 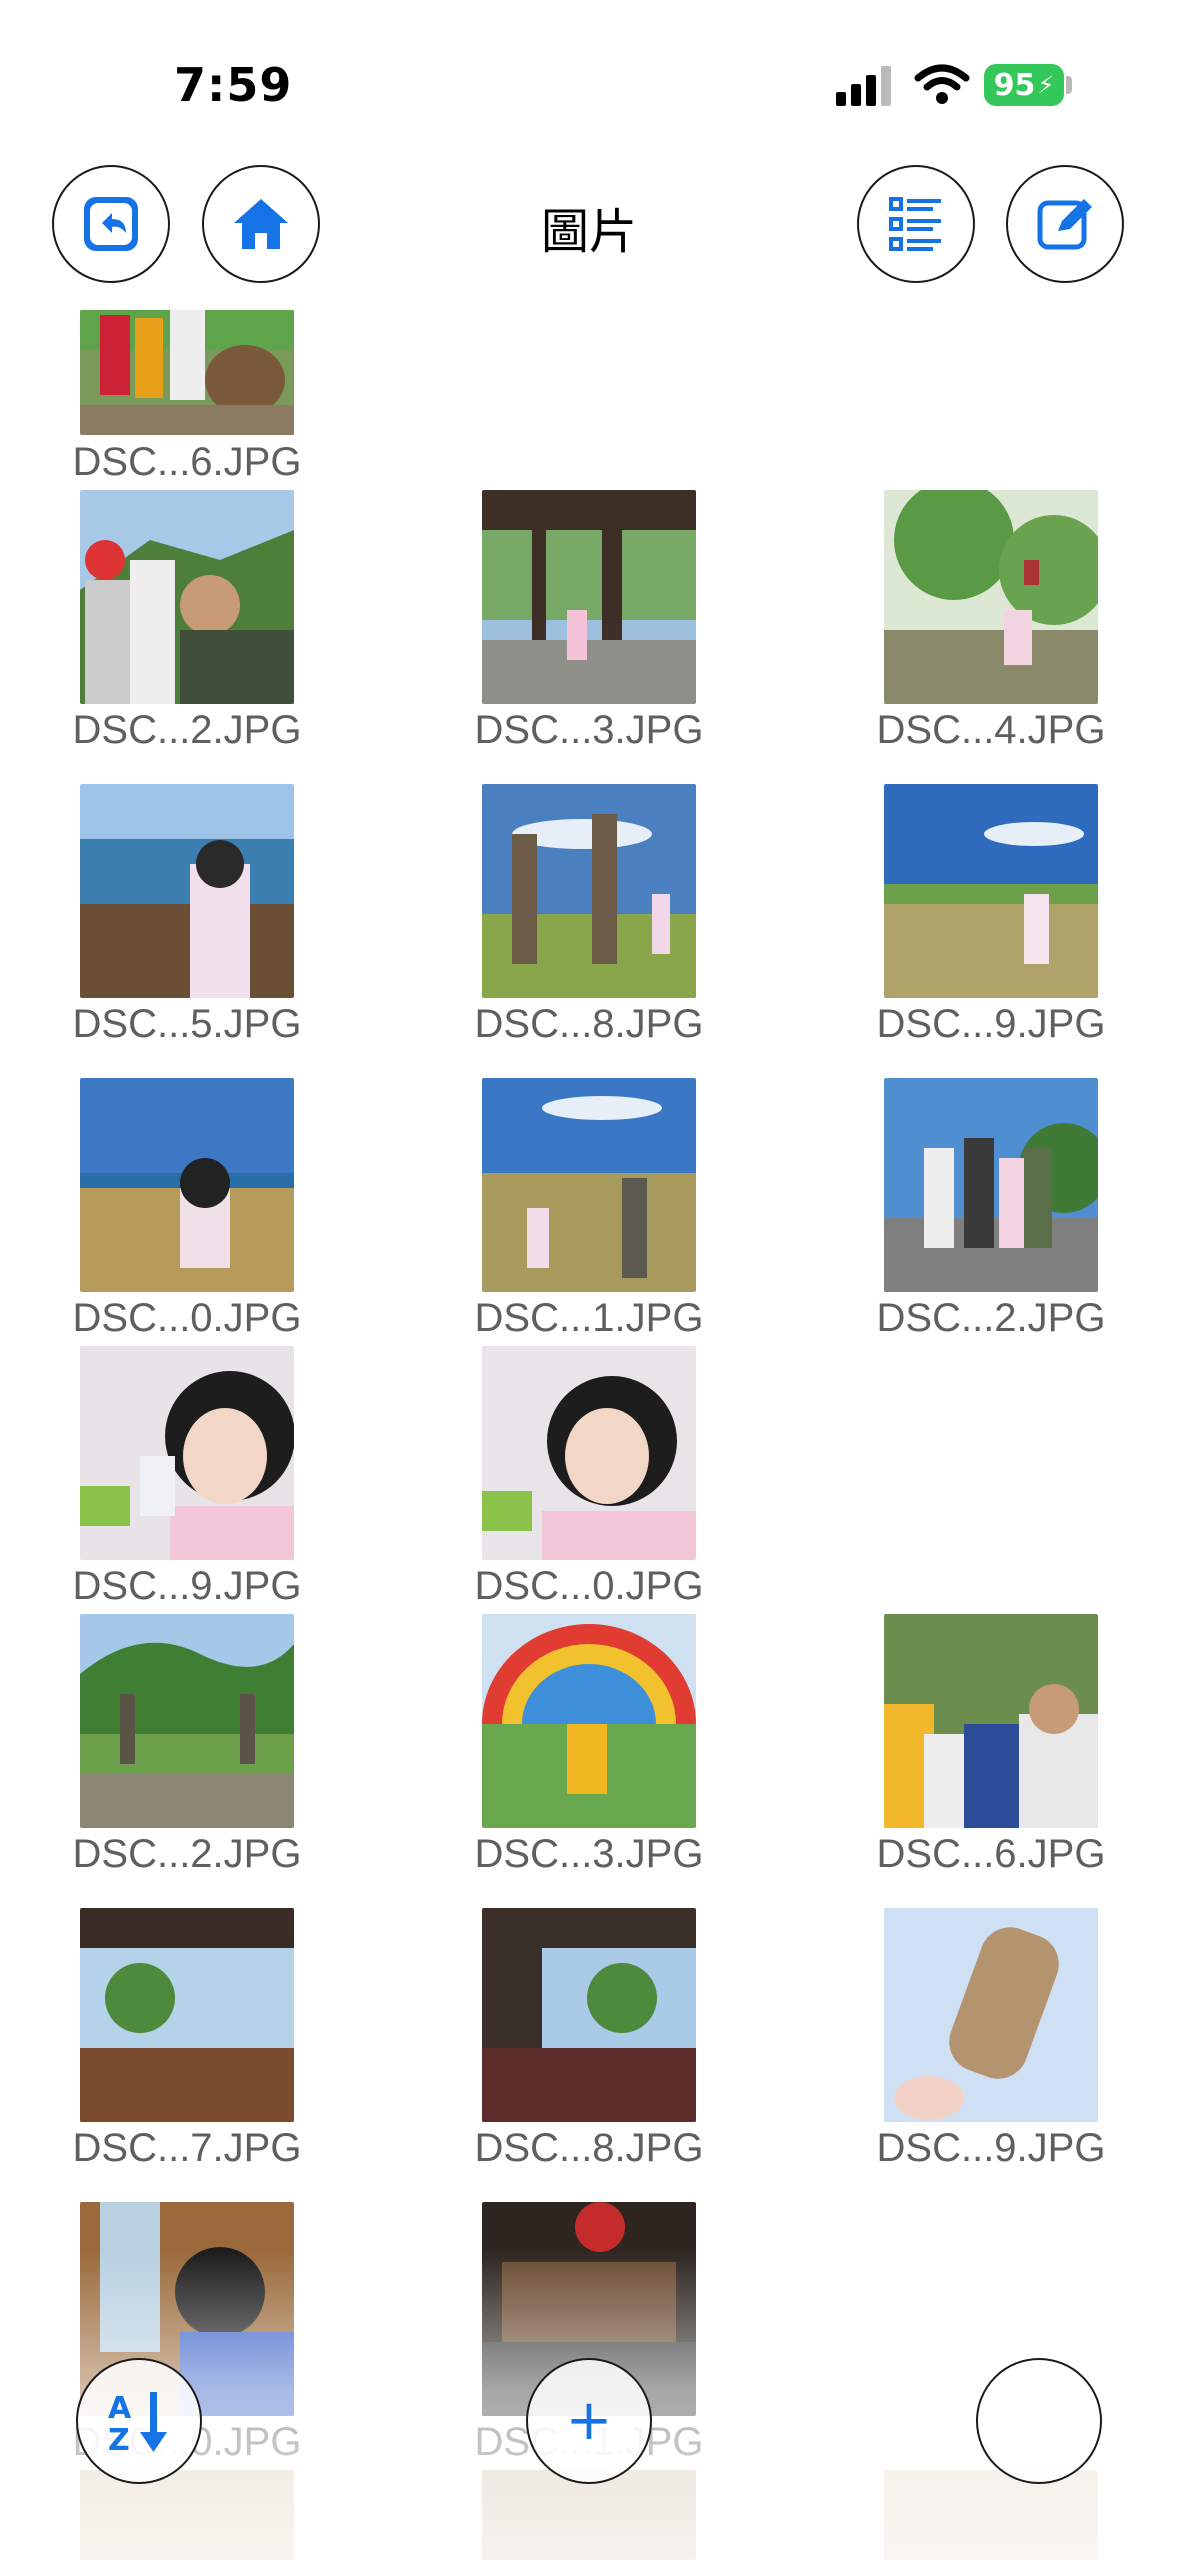 What do you see at coordinates (137, 2423) in the screenshot?
I see `sort-az-icon: A Z` at bounding box center [137, 2423].